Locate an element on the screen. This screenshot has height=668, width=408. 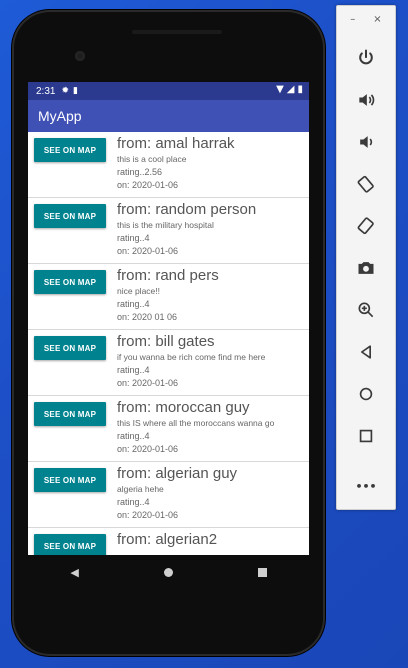
screenshot-button is located at coordinates (366, 268).